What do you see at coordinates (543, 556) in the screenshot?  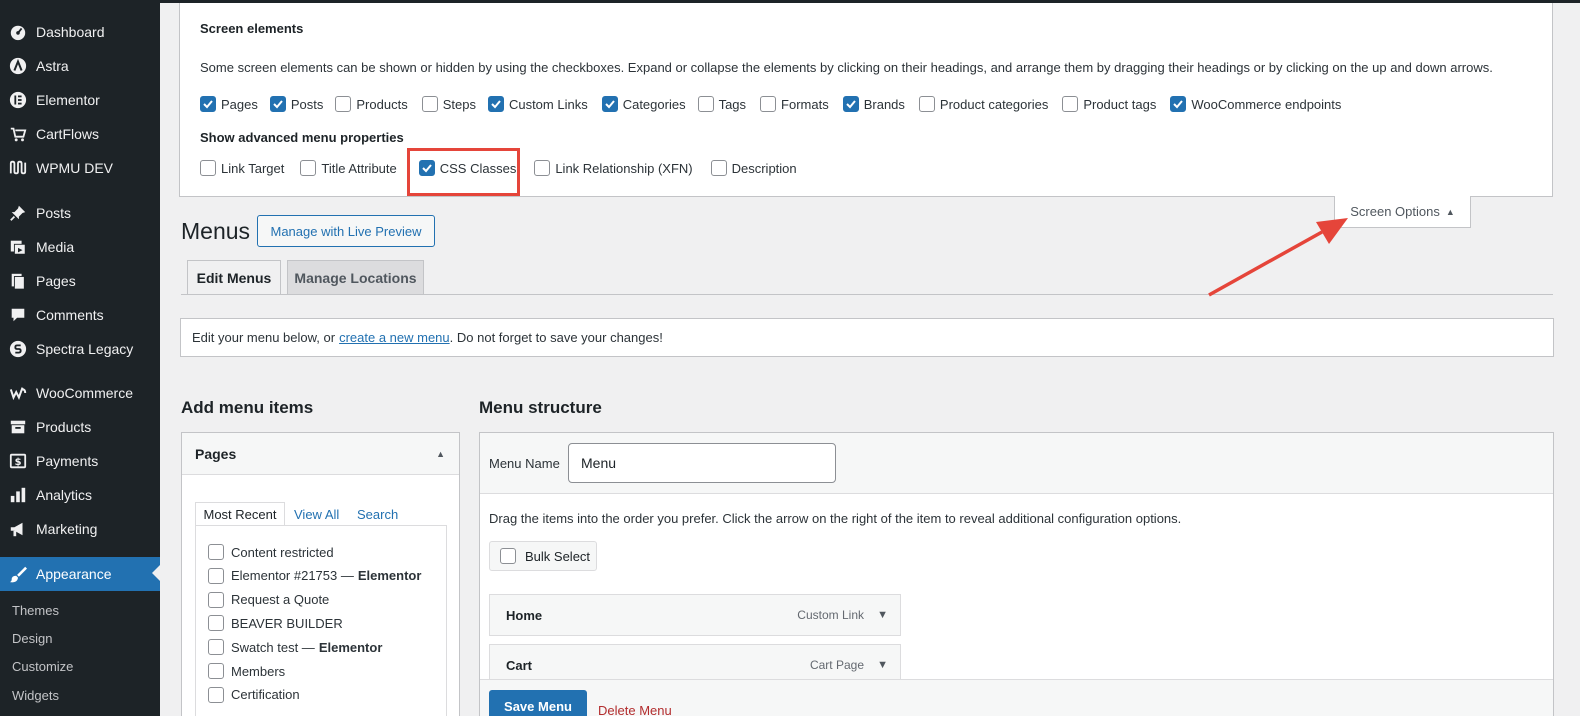 I see `bulk-select-button: Bulk Select` at bounding box center [543, 556].